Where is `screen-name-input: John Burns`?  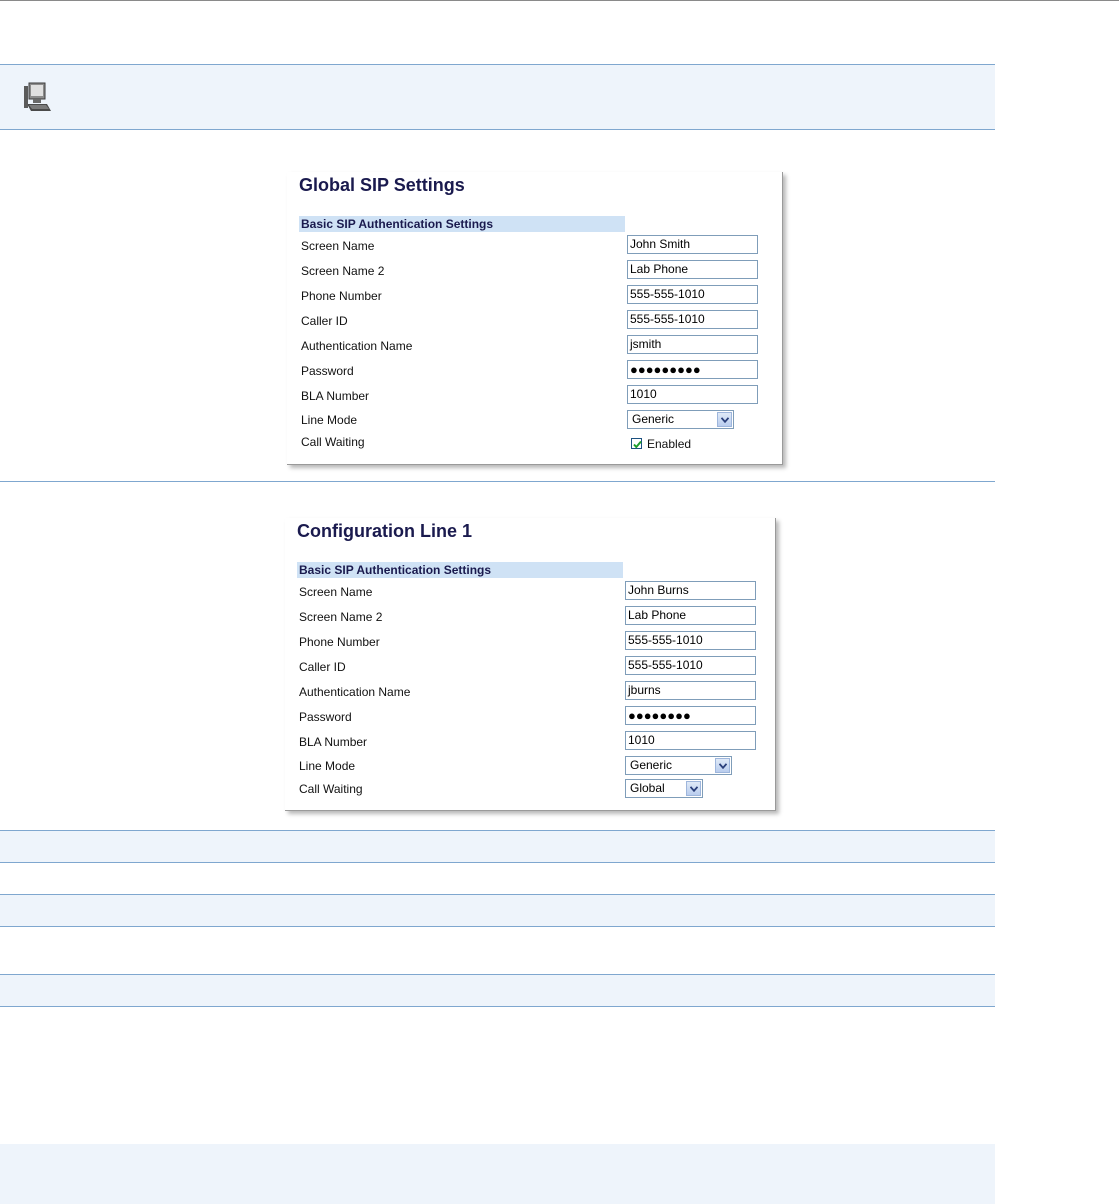 screen-name-input: John Burns is located at coordinates (690, 590).